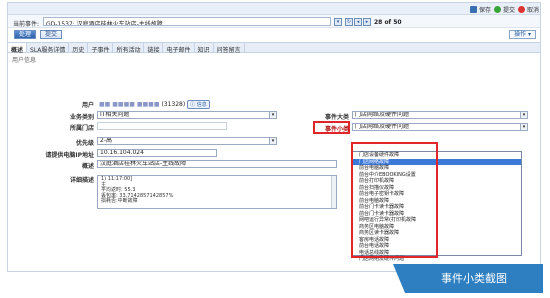 The image size is (550, 298). I want to click on process-button: 处理, so click(25, 34).